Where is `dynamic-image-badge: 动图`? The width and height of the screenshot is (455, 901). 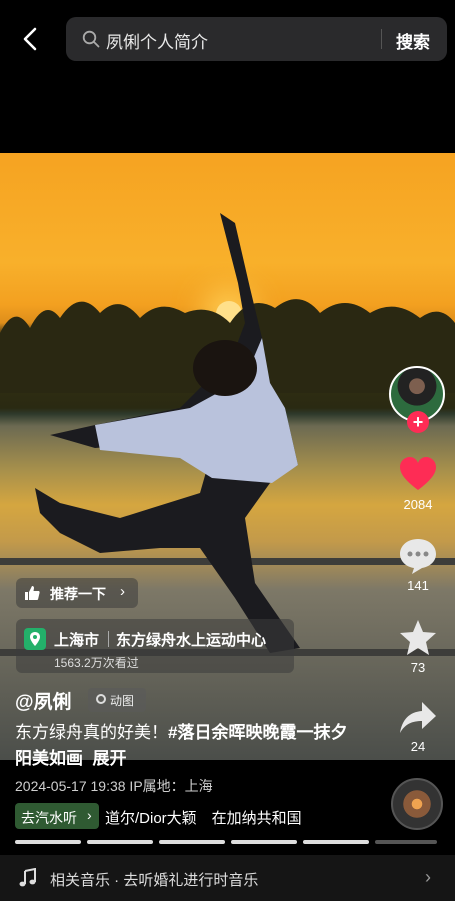
dynamic-image-badge: 动图 is located at coordinates (117, 700).